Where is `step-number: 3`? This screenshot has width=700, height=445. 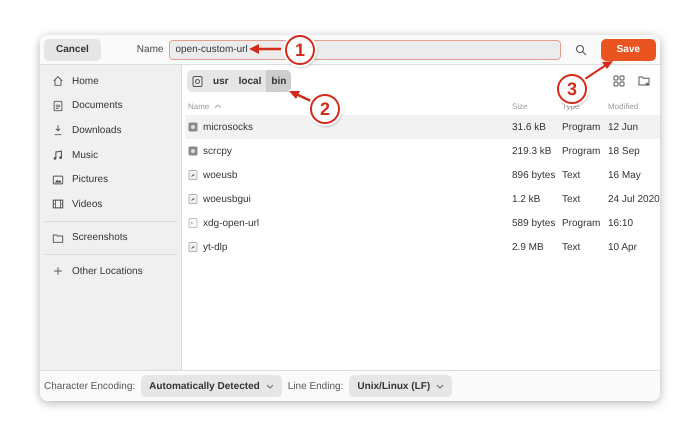 step-number: 3 is located at coordinates (572, 89).